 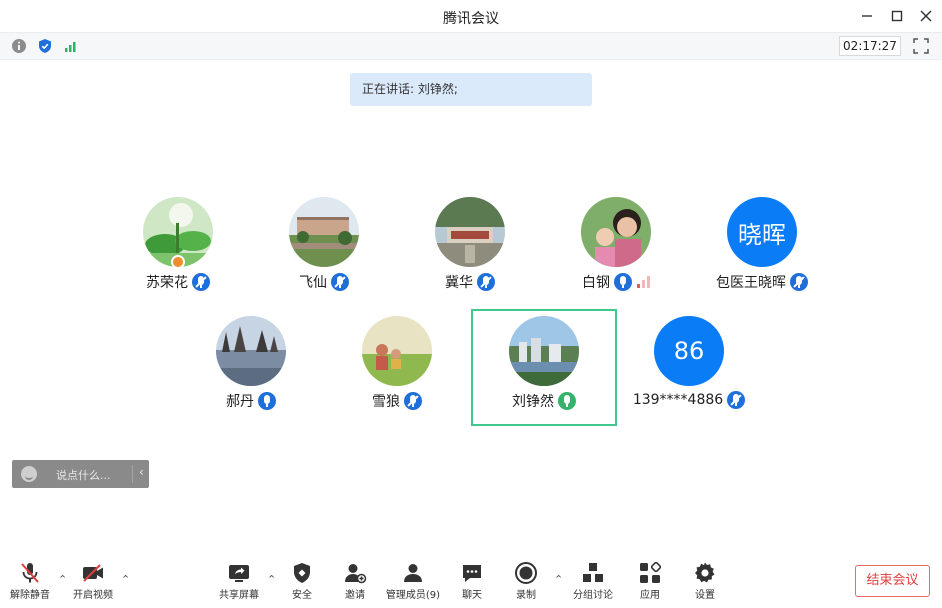 What do you see at coordinates (239, 573) in the screenshot?
I see `share-screen-icon` at bounding box center [239, 573].